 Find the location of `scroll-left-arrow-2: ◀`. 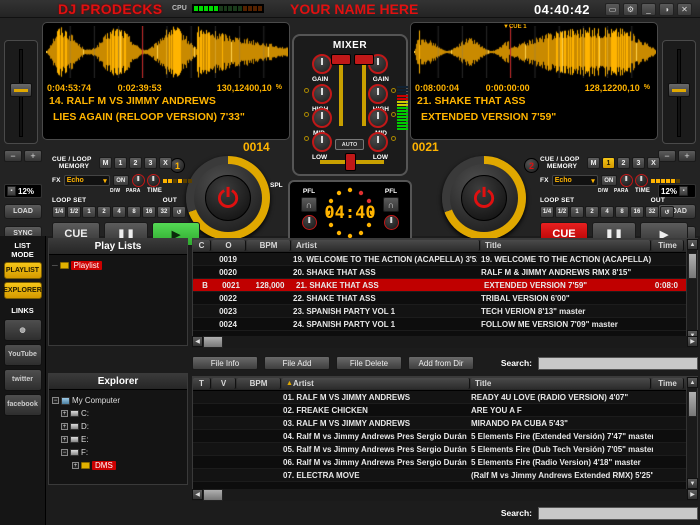

scroll-left-arrow-2: ◀ is located at coordinates (197, 494).